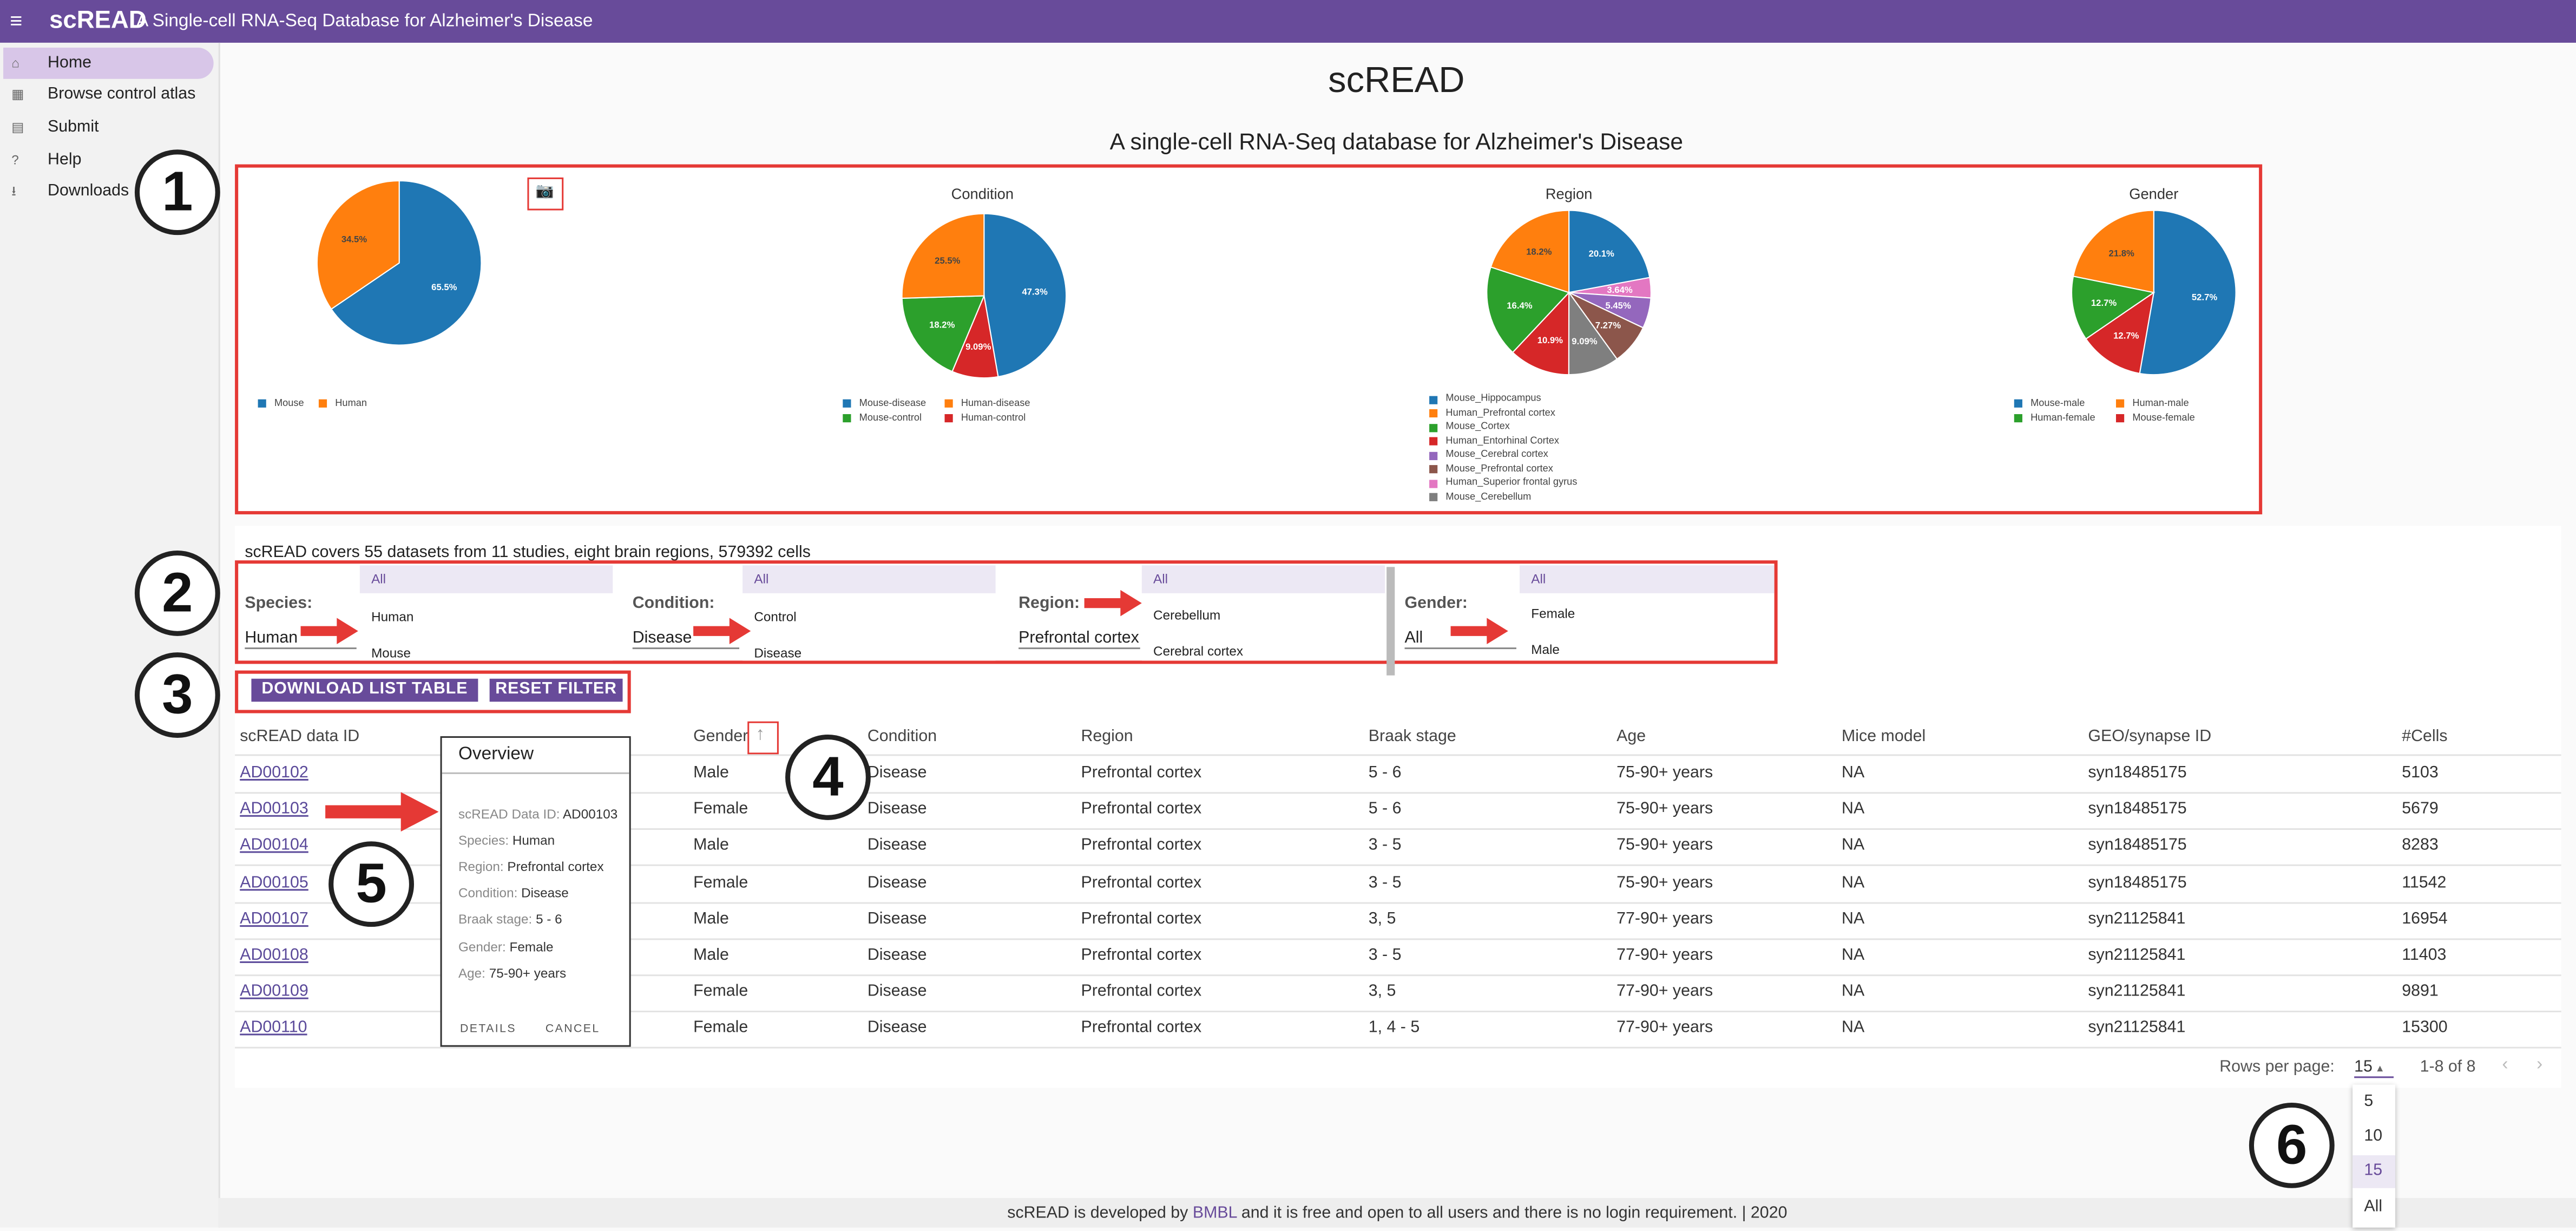 This screenshot has width=2576, height=1231. I want to click on cell-id: AD00102, so click(274, 773).